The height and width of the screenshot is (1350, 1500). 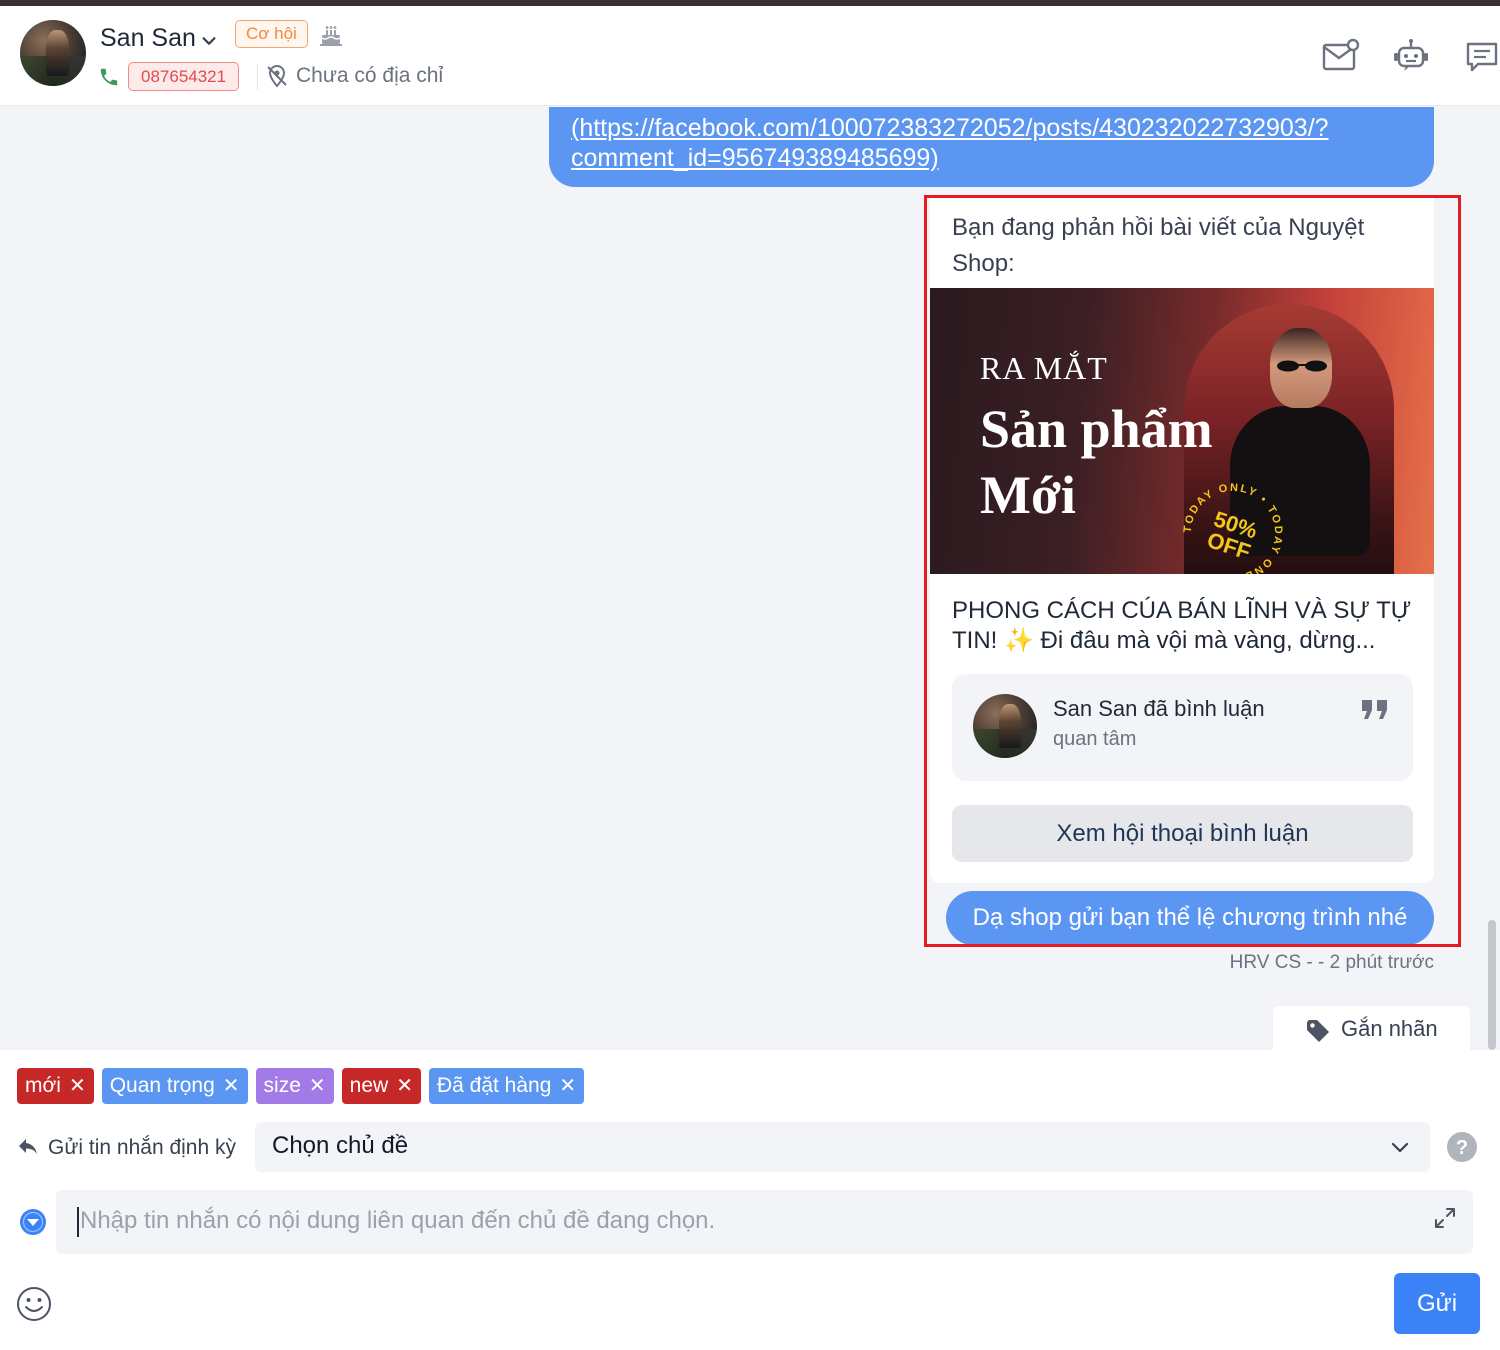 What do you see at coordinates (494, 1085) in the screenshot?
I see `tag-label: Đã đặt hàng` at bounding box center [494, 1085].